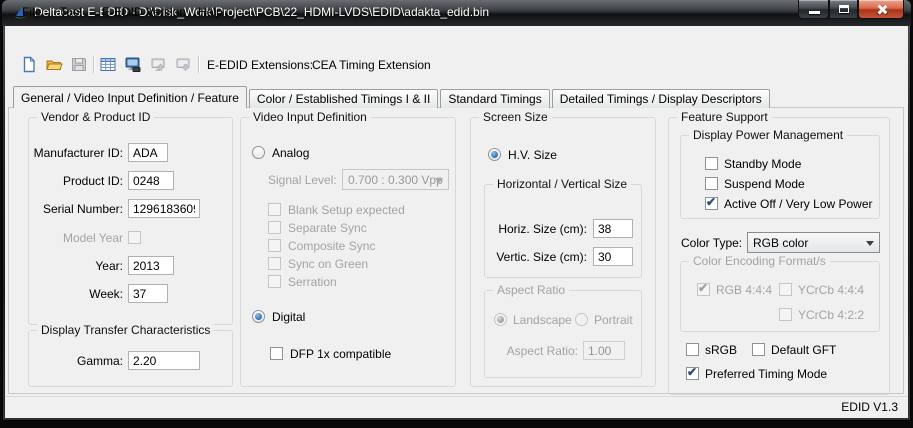 The height and width of the screenshot is (428, 913). I want to click on active-off-label: Active Off / Very Low Power, so click(798, 204).